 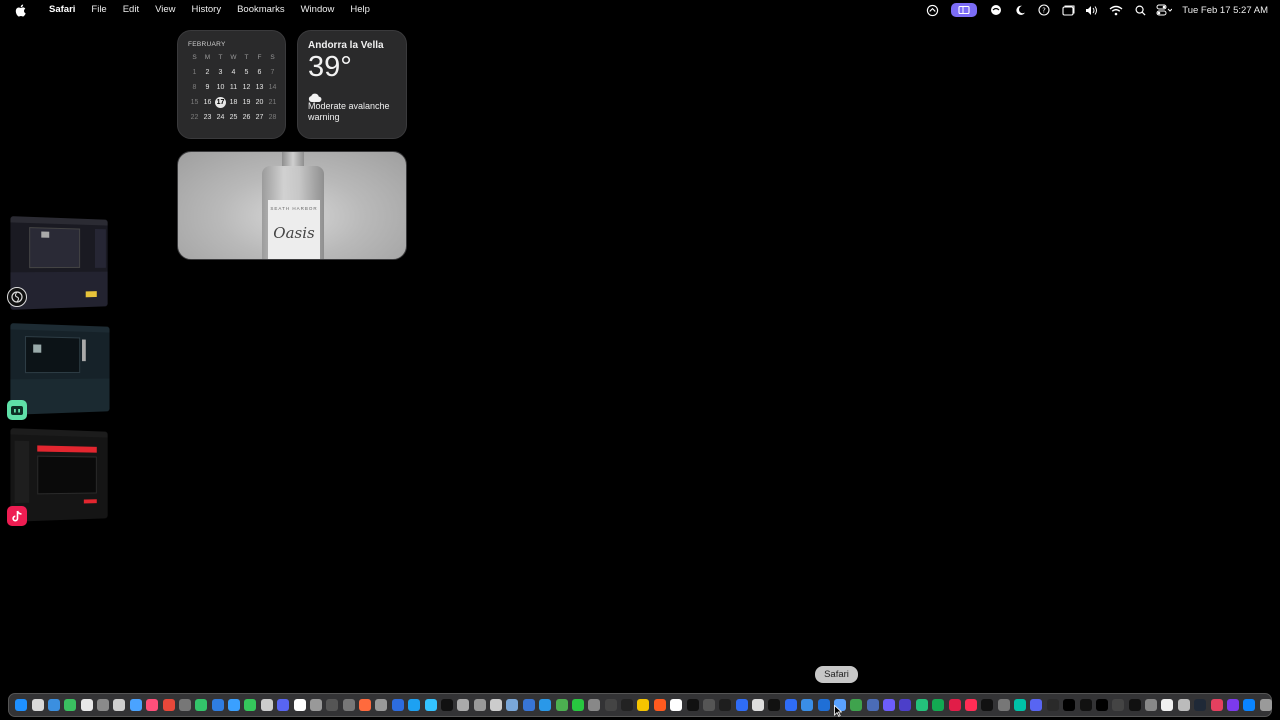 I want to click on tiktok-icon, so click(x=17, y=516).